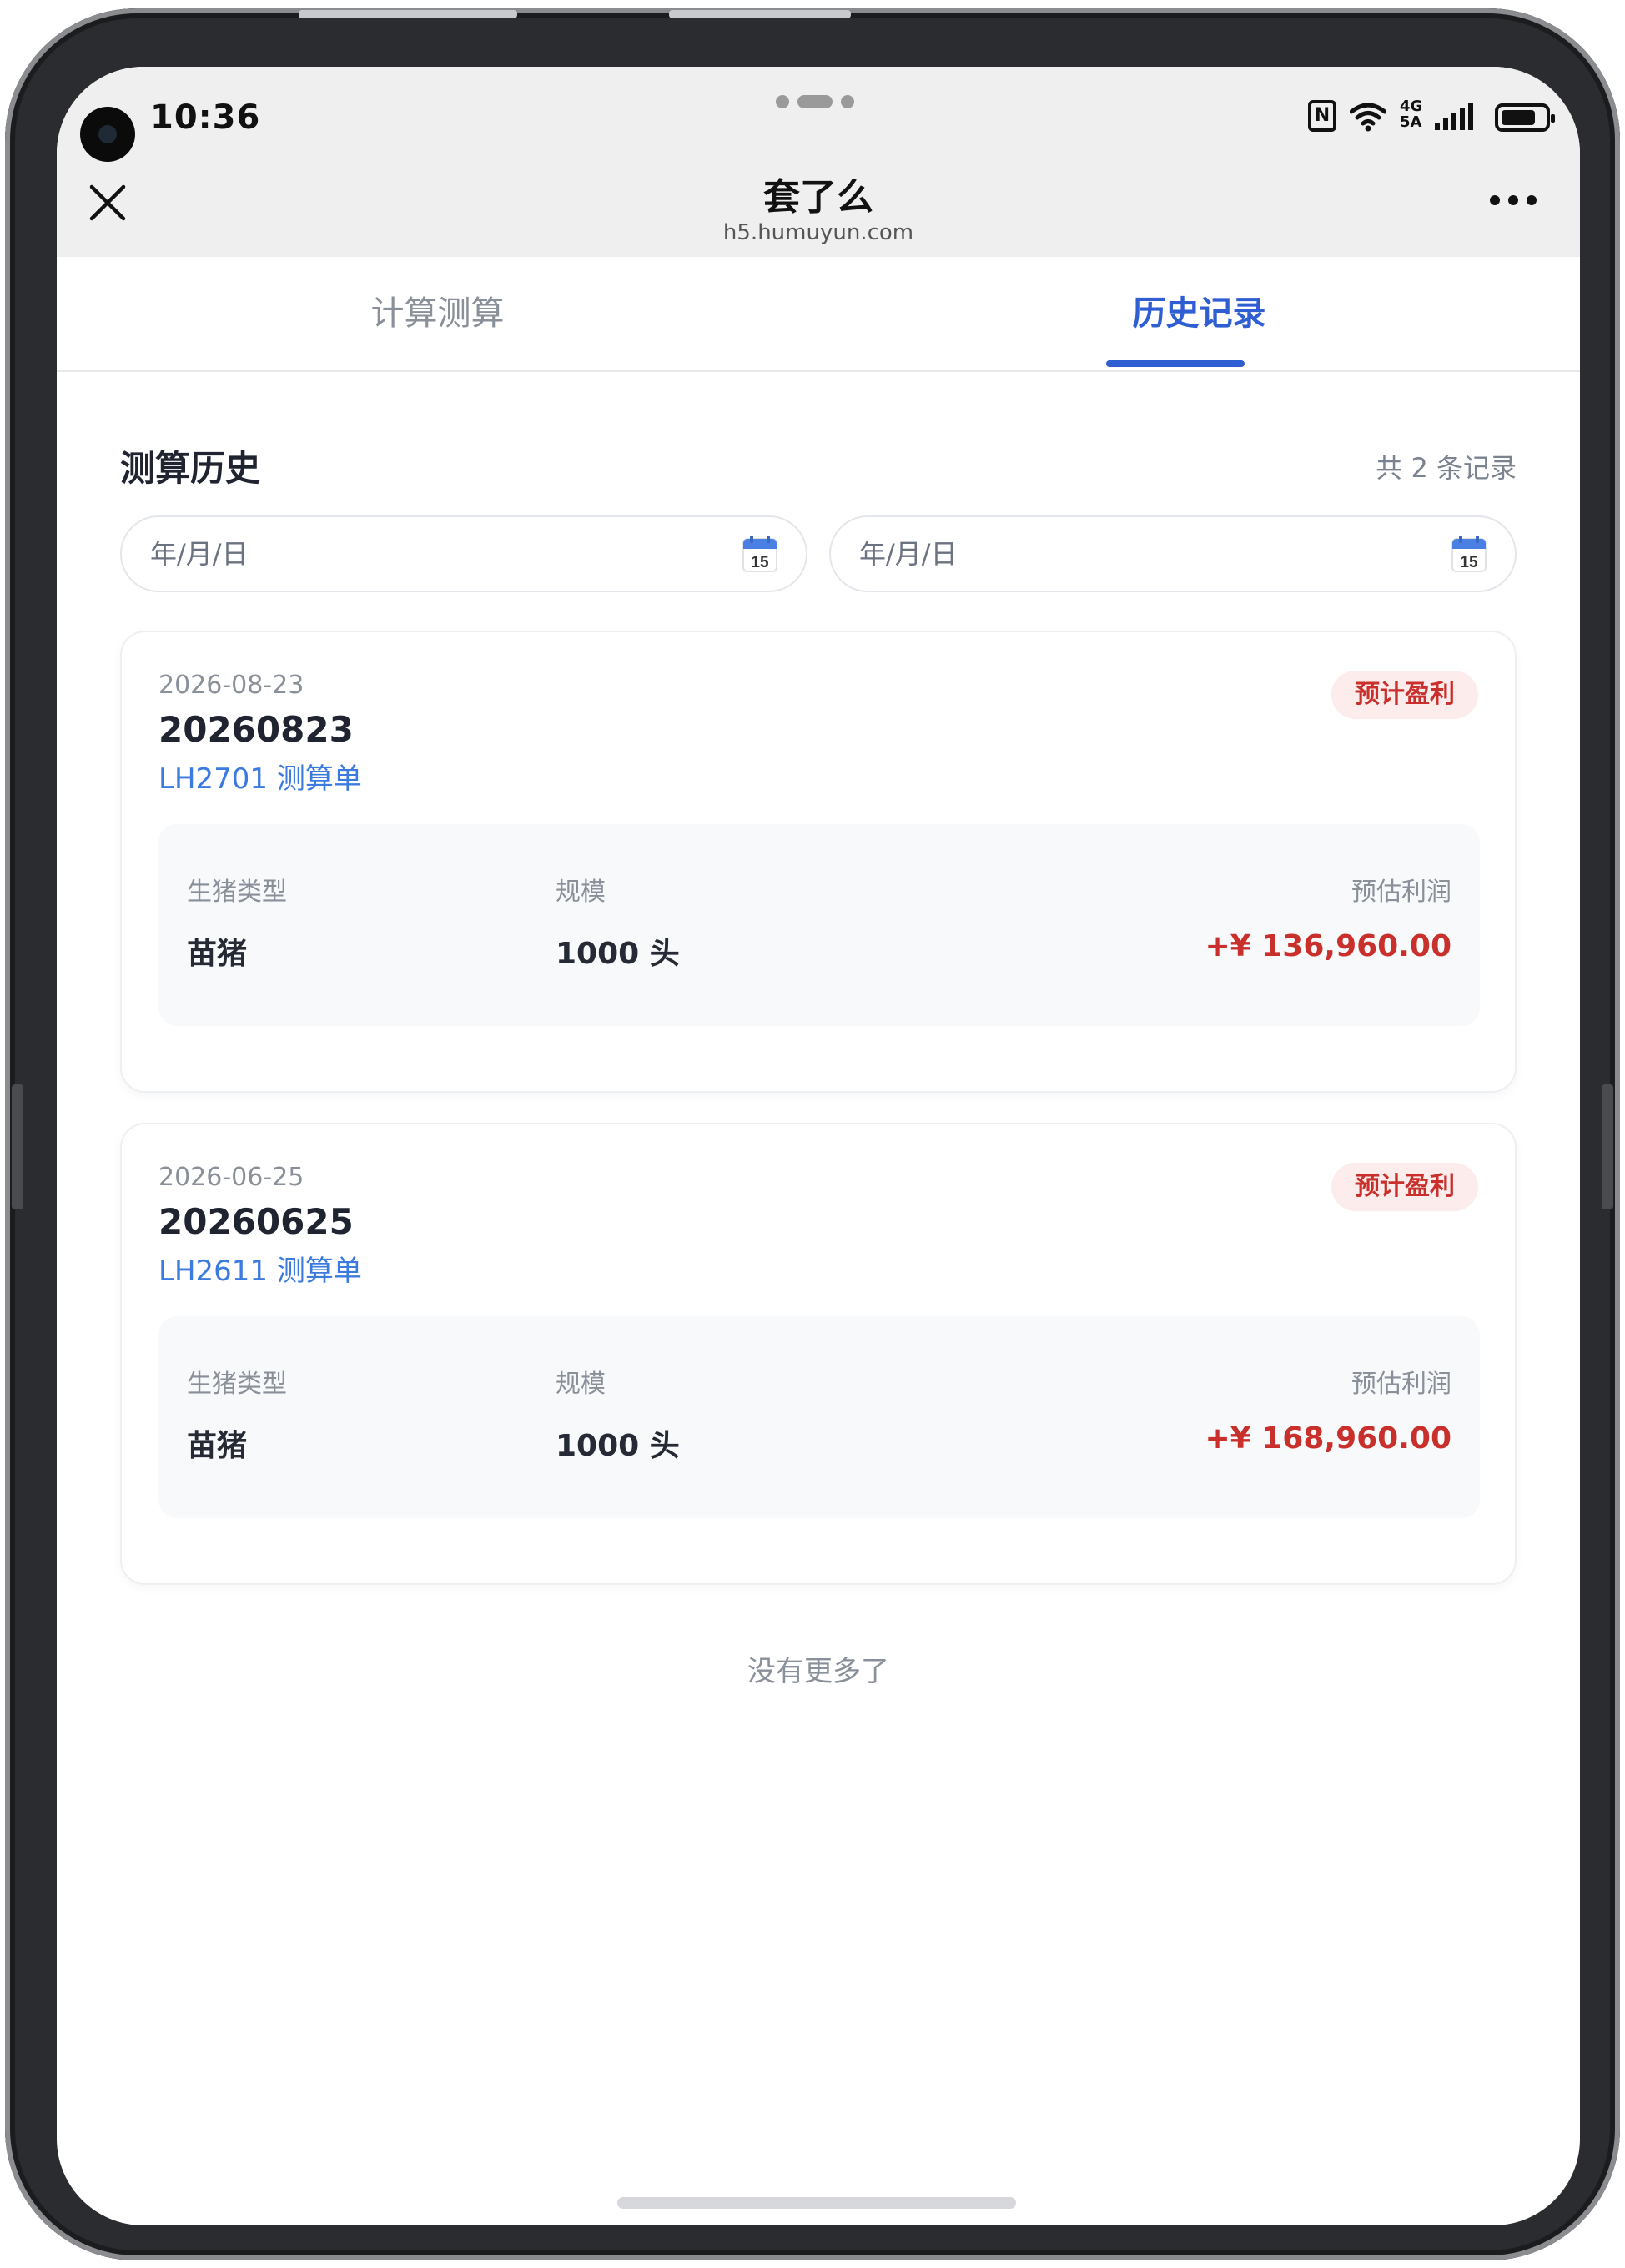  I want to click on side-button-left, so click(17, 1146).